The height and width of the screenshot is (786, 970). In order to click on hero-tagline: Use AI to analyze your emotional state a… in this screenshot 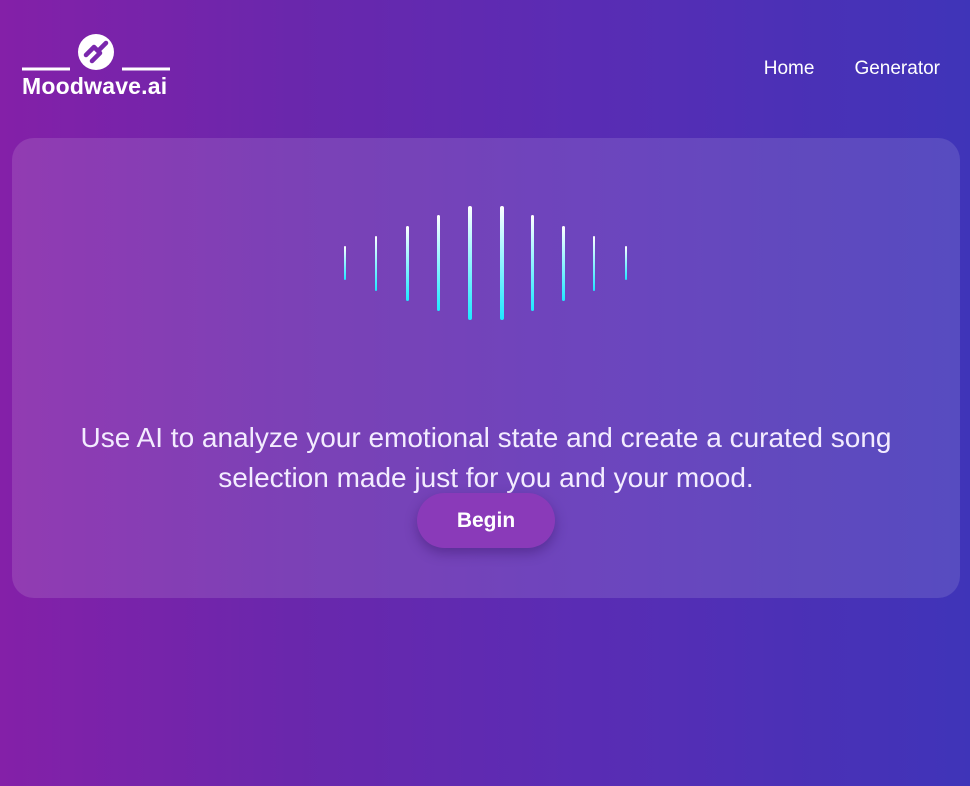, I will do `click(486, 457)`.